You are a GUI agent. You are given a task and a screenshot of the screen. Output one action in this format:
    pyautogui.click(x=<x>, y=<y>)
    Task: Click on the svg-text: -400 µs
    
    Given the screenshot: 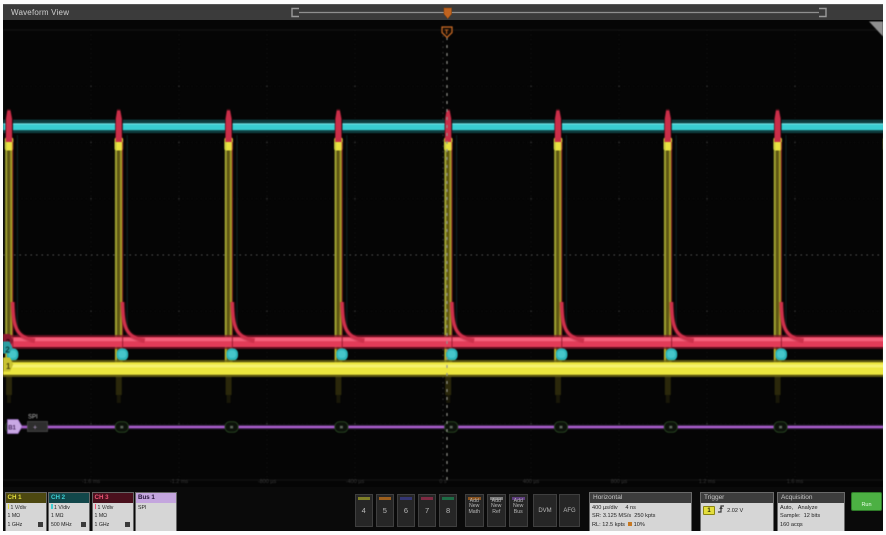 What is the action you would take?
    pyautogui.click(x=355, y=482)
    